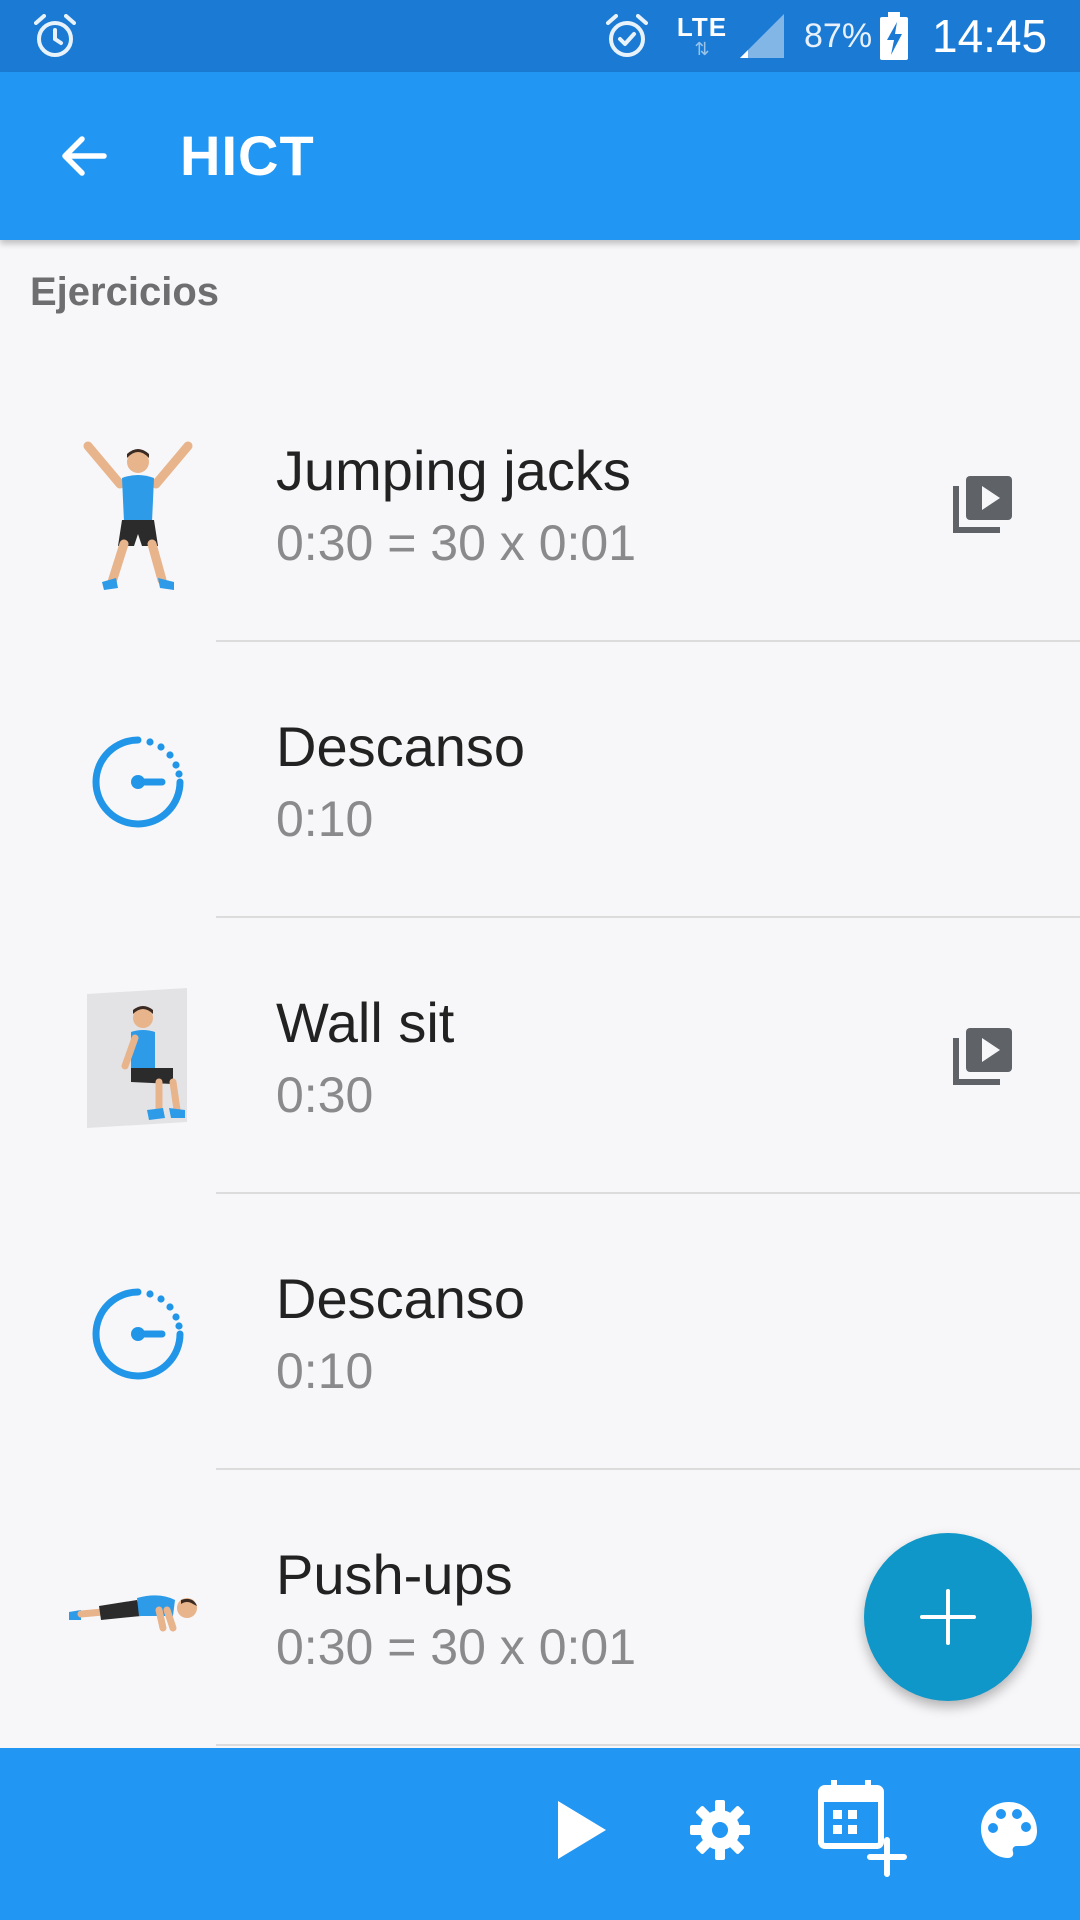 Image resolution: width=1080 pixels, height=1920 pixels. Describe the element at coordinates (138, 508) in the screenshot. I see `jumping-jacks-illustration` at that location.